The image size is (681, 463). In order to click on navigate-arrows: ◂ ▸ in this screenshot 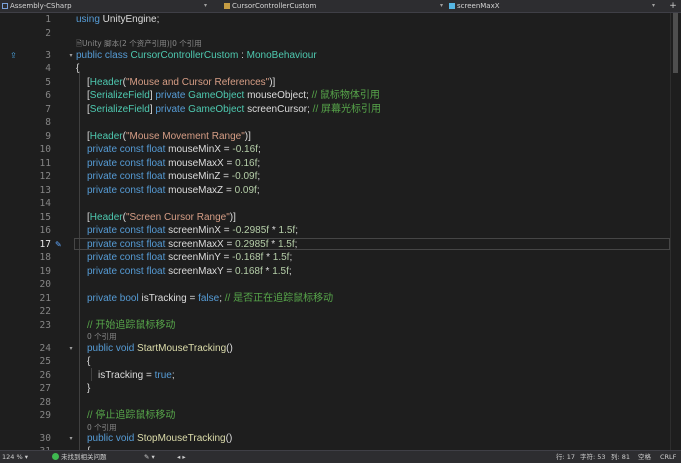, I will do `click(181, 457)`.